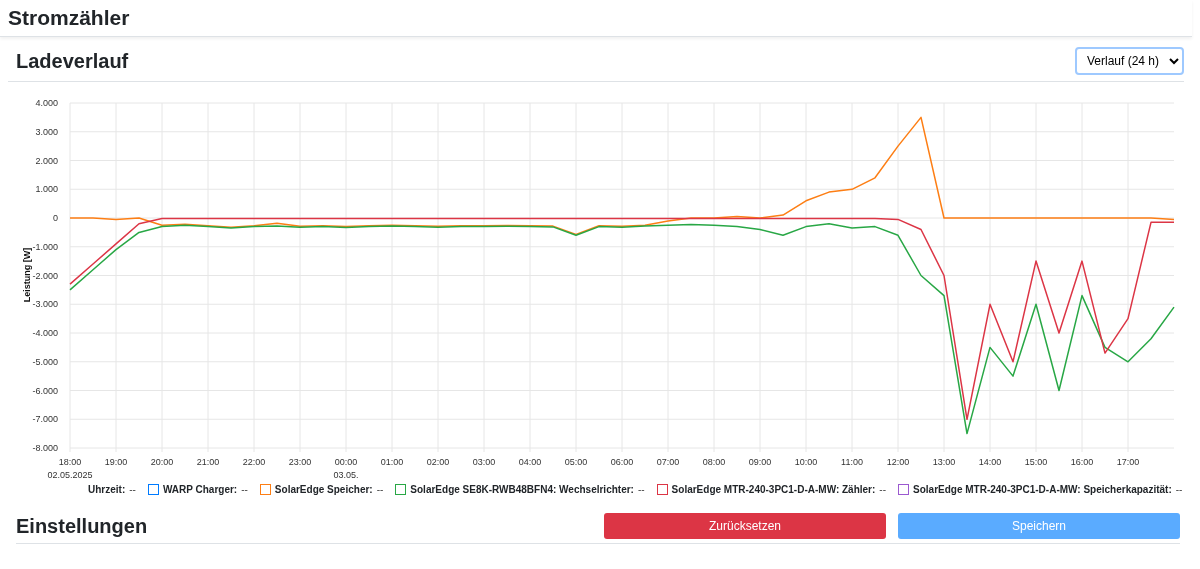  Describe the element at coordinates (806, 462) in the screenshot. I see `x-tick-label: 10:00` at that location.